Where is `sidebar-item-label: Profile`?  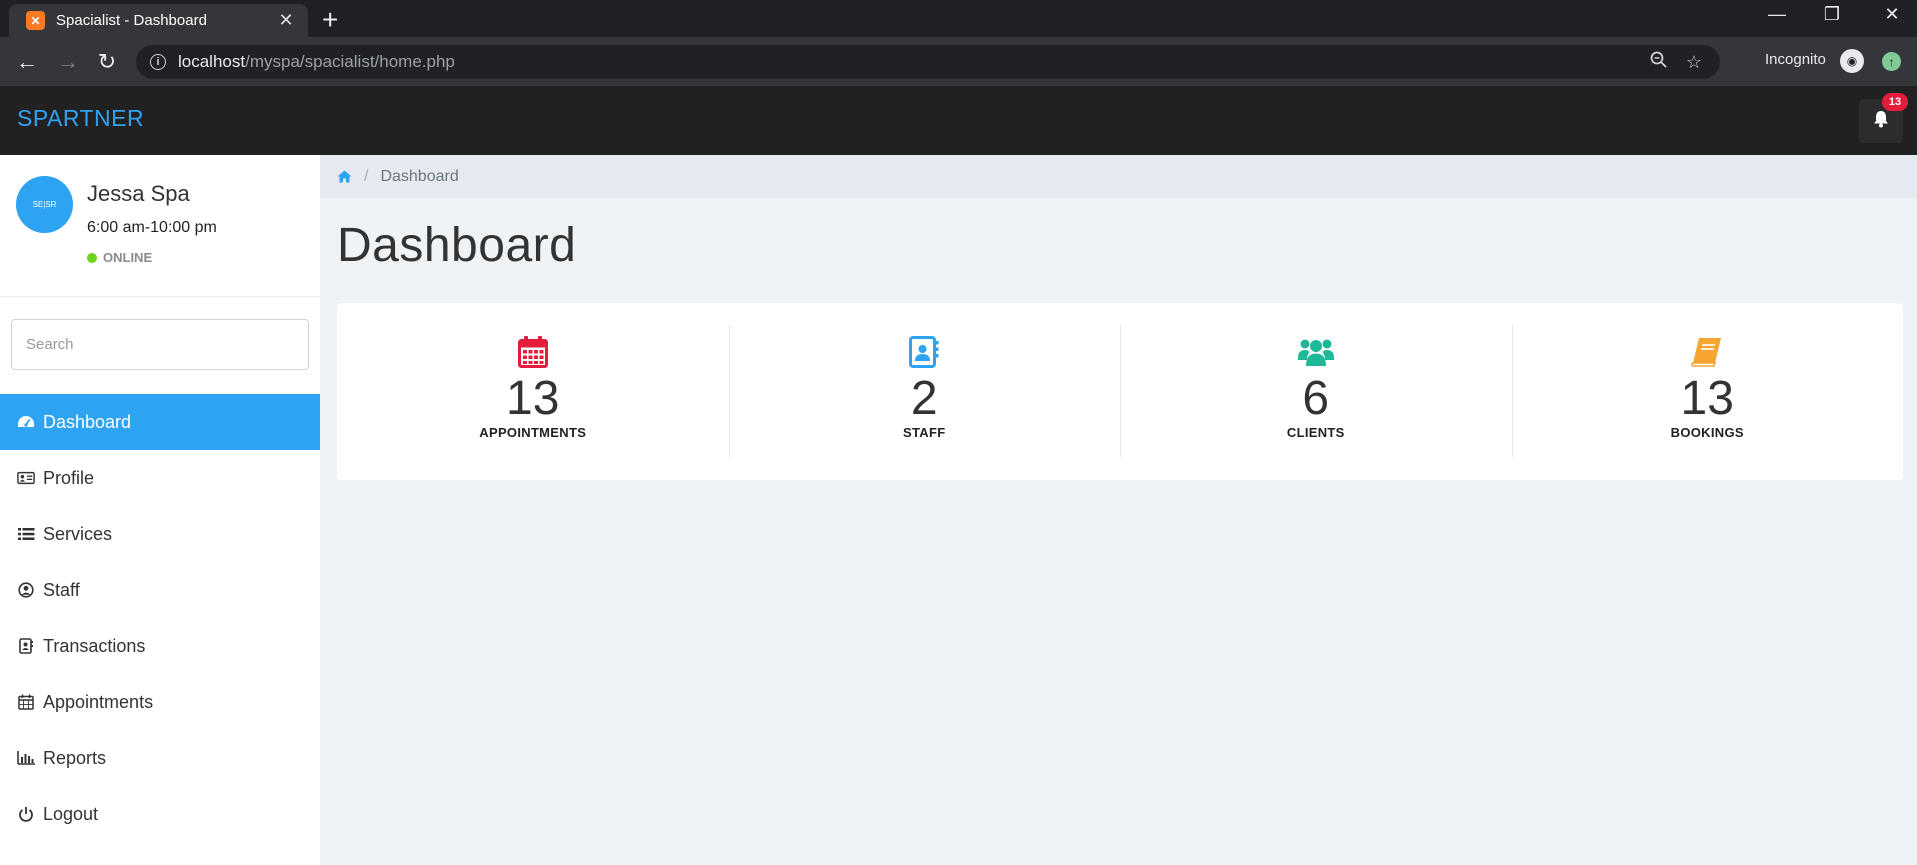
sidebar-item-label: Profile is located at coordinates (69, 477).